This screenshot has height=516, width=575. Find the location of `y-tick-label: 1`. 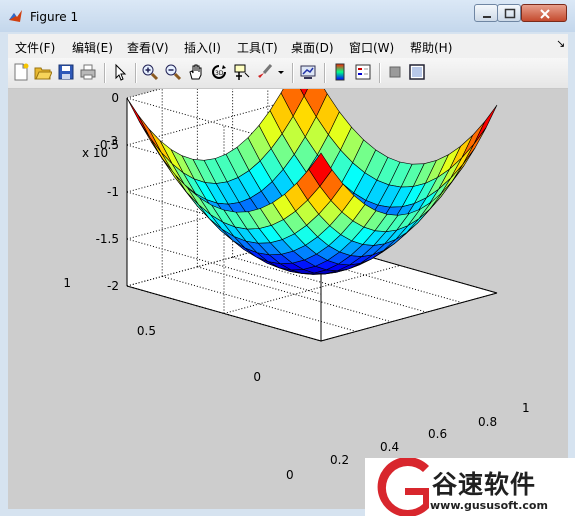

y-tick-label: 1 is located at coordinates (67, 283).